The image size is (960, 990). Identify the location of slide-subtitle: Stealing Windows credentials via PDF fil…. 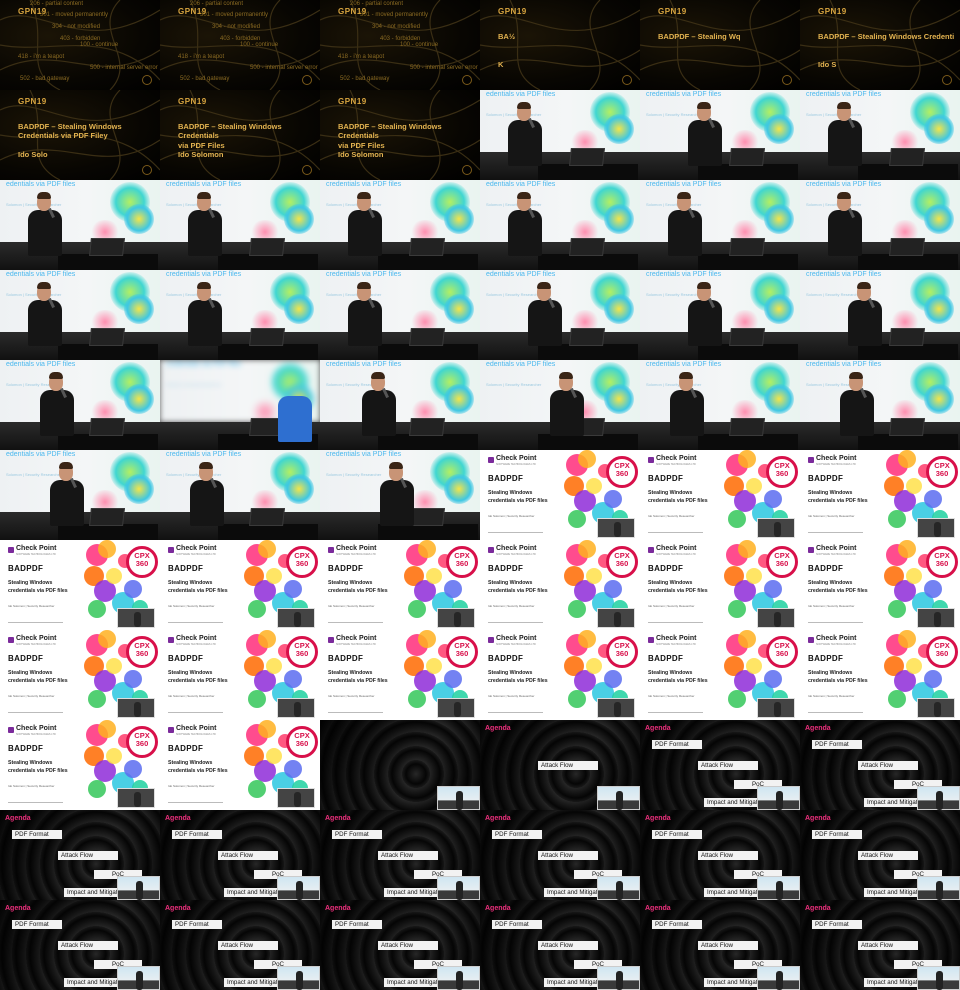
(518, 677).